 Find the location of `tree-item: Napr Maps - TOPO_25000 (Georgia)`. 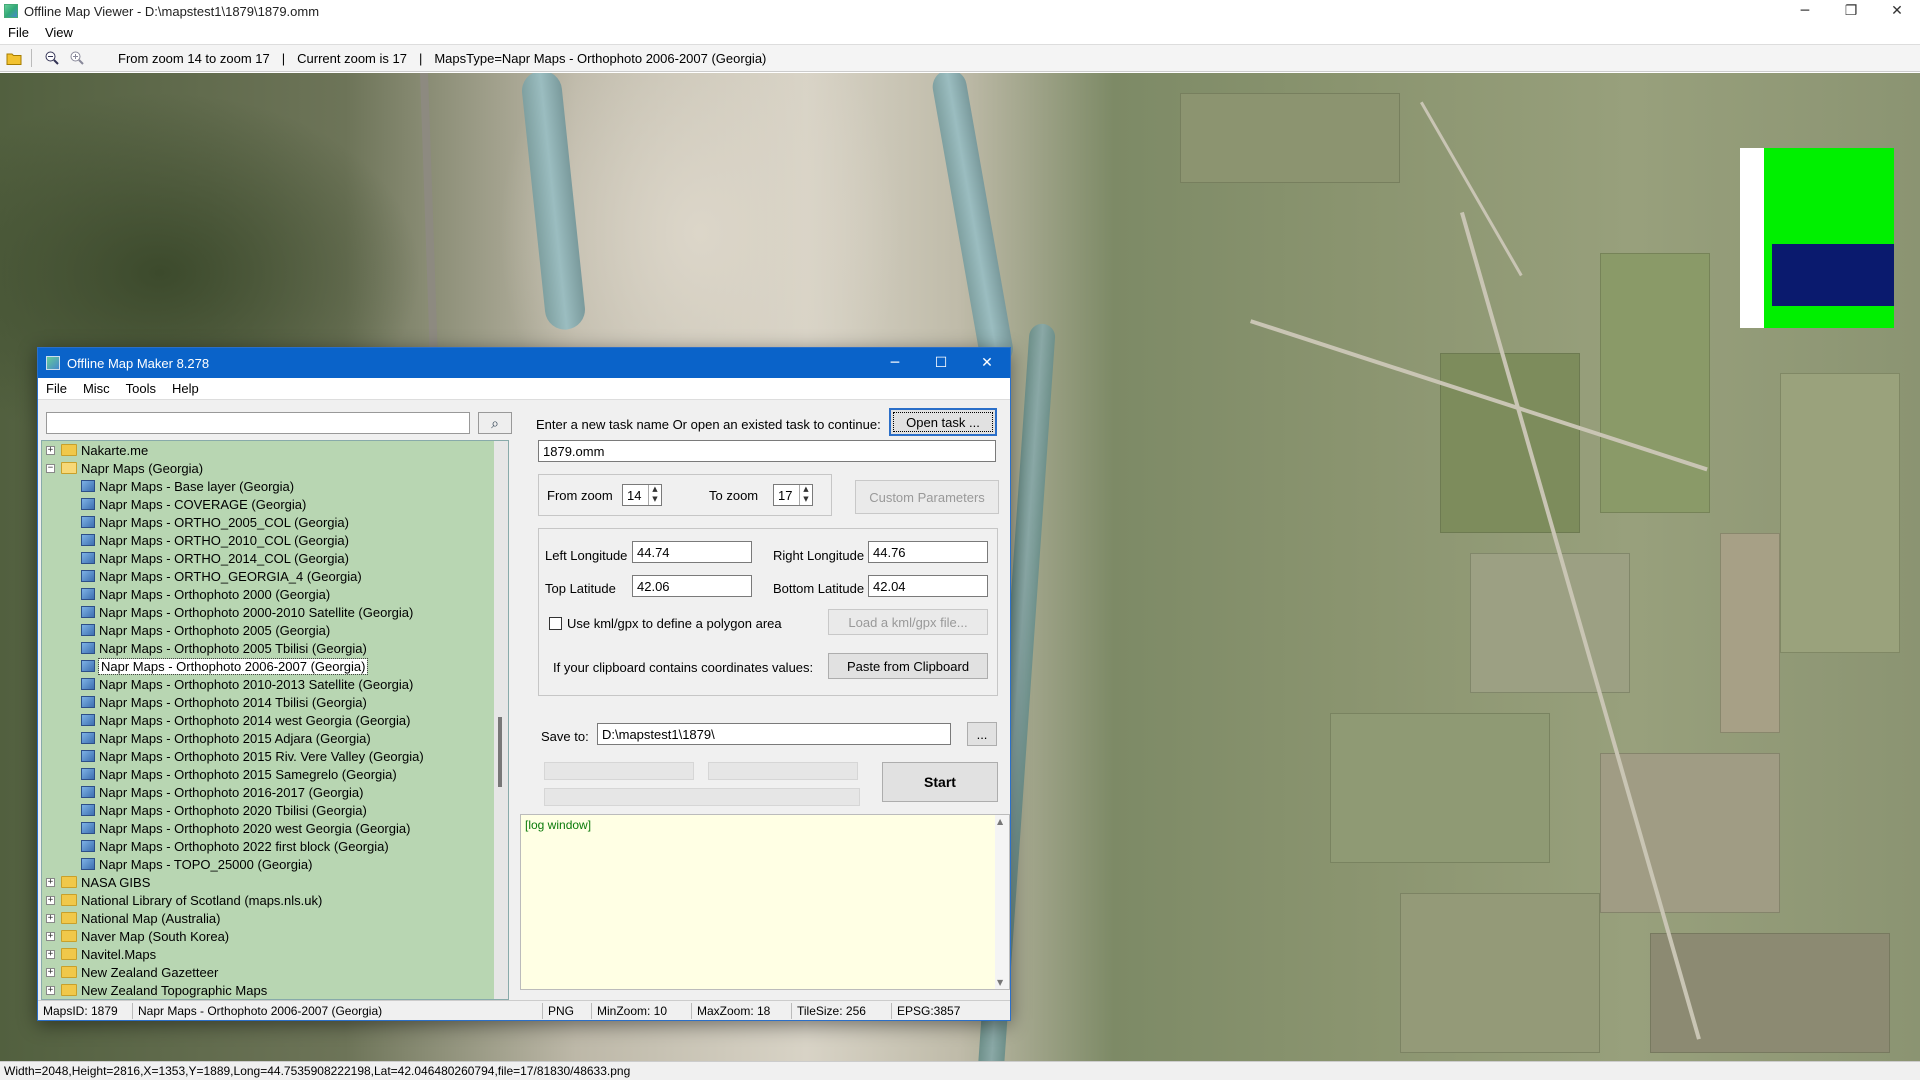

tree-item: Napr Maps - TOPO_25000 (Georgia) is located at coordinates (275, 864).